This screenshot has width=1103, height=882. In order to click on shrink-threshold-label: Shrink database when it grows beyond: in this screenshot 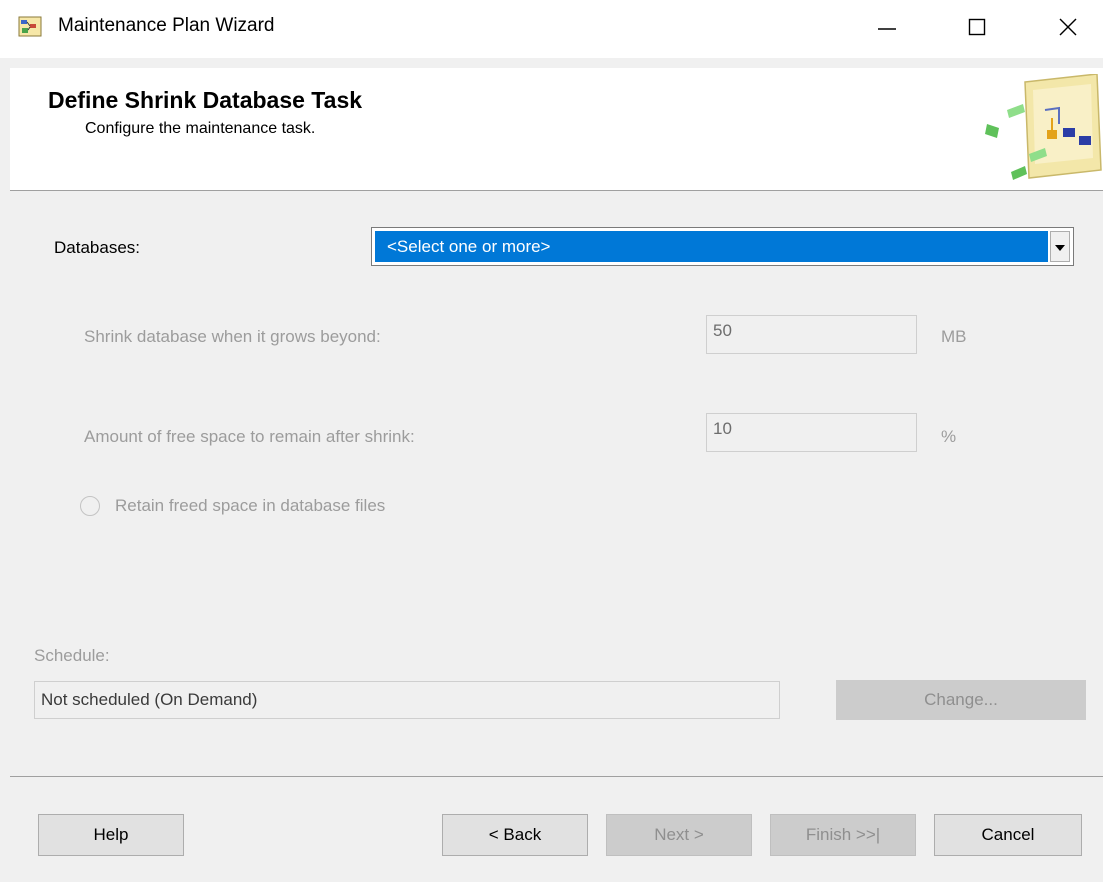, I will do `click(232, 336)`.